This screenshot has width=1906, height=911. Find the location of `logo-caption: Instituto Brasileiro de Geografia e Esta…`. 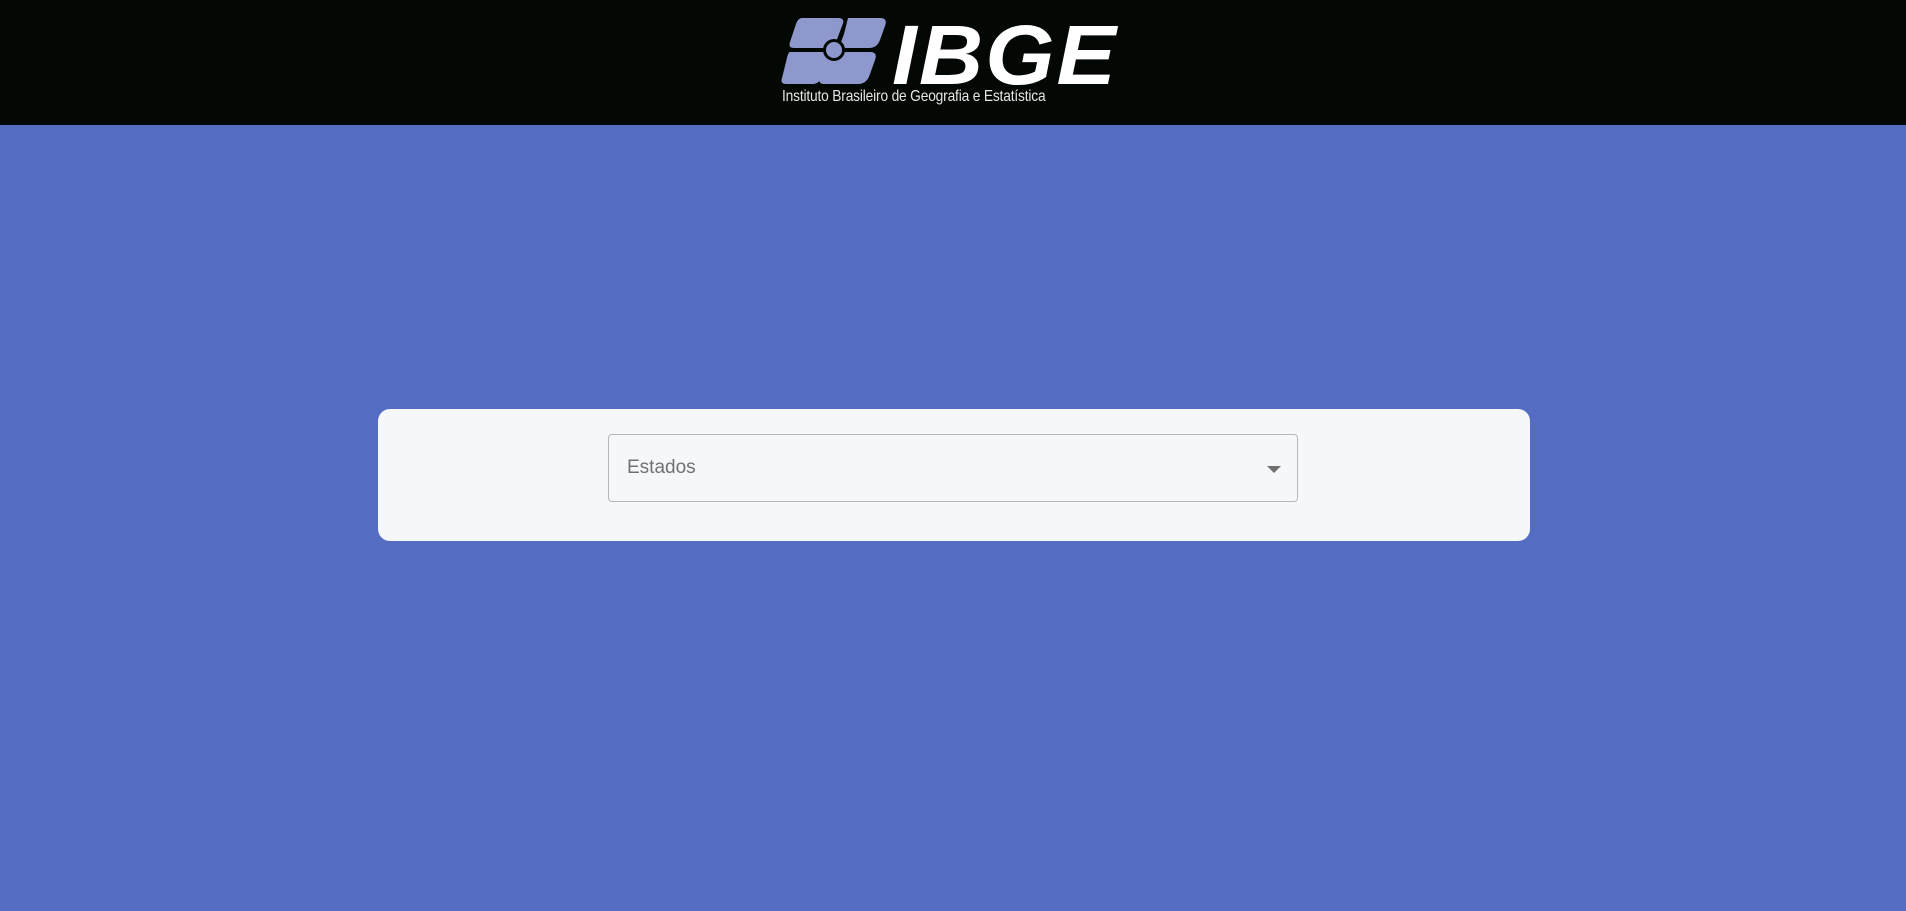

logo-caption: Instituto Brasileiro de Geografia e Esta… is located at coordinates (914, 96).